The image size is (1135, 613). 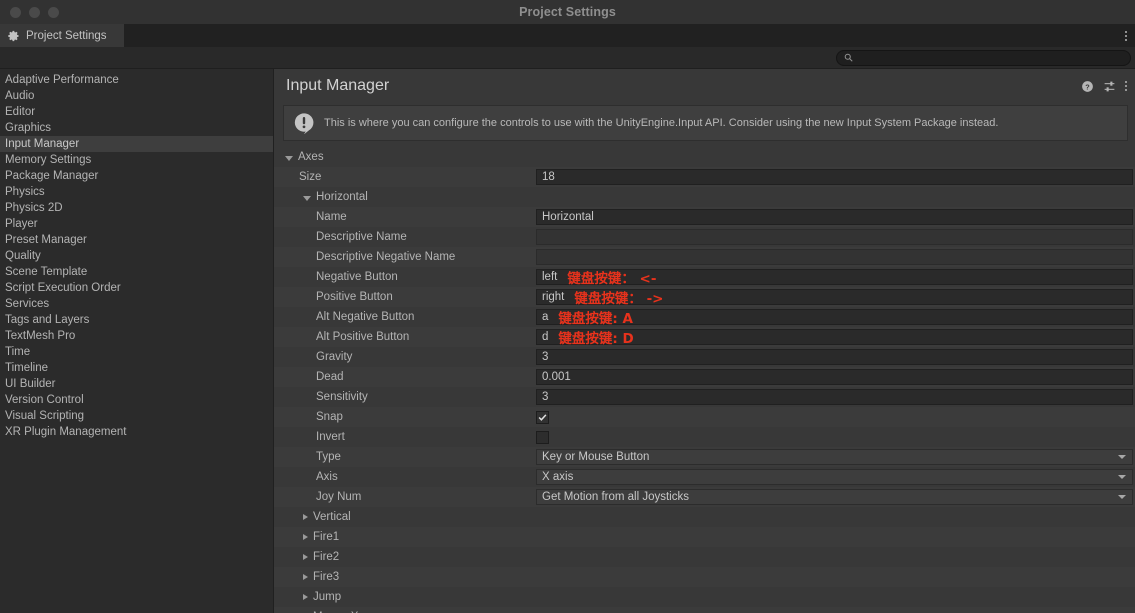 I want to click on property-label: Axis, so click(x=306, y=477).